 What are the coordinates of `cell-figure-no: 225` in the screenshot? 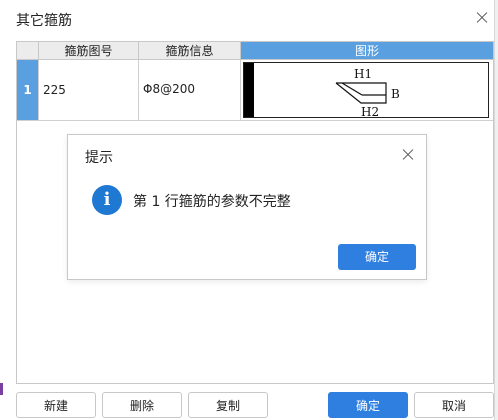 It's located at (89, 90).